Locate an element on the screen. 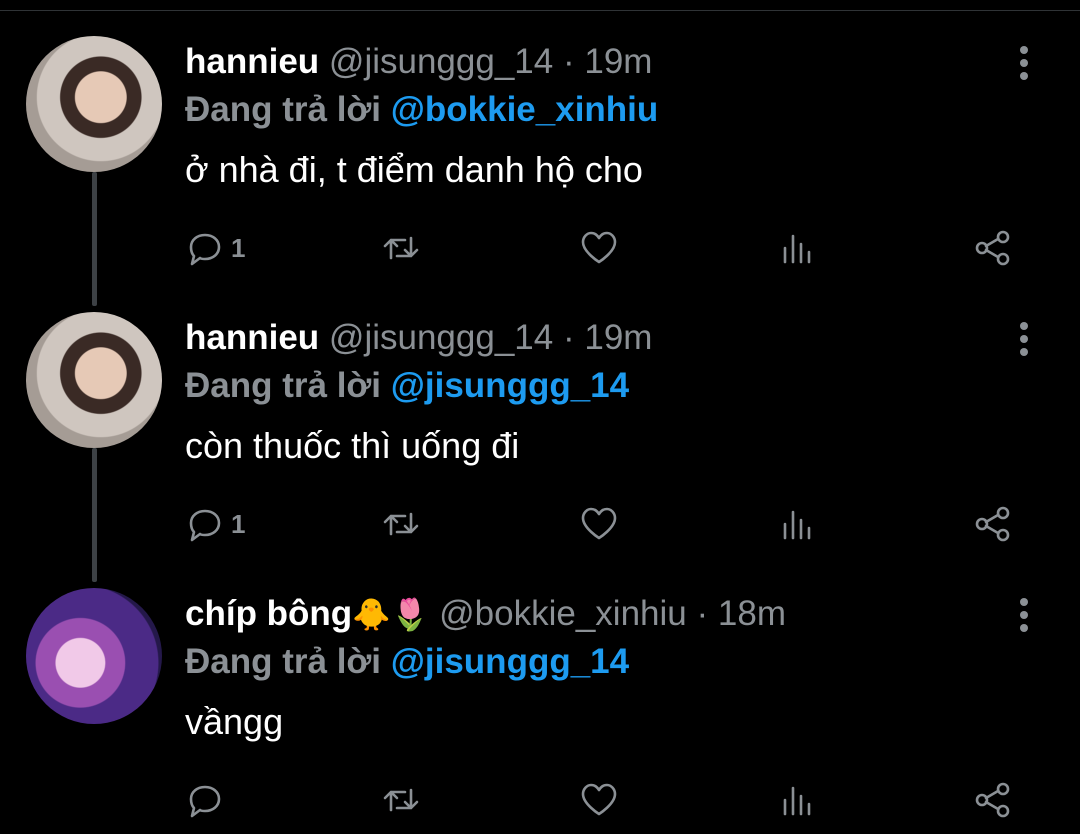 Image resolution: width=1080 pixels, height=834 pixels. replying-to: Đang trả lời @bokkie_xinhiu is located at coordinates (421, 110).